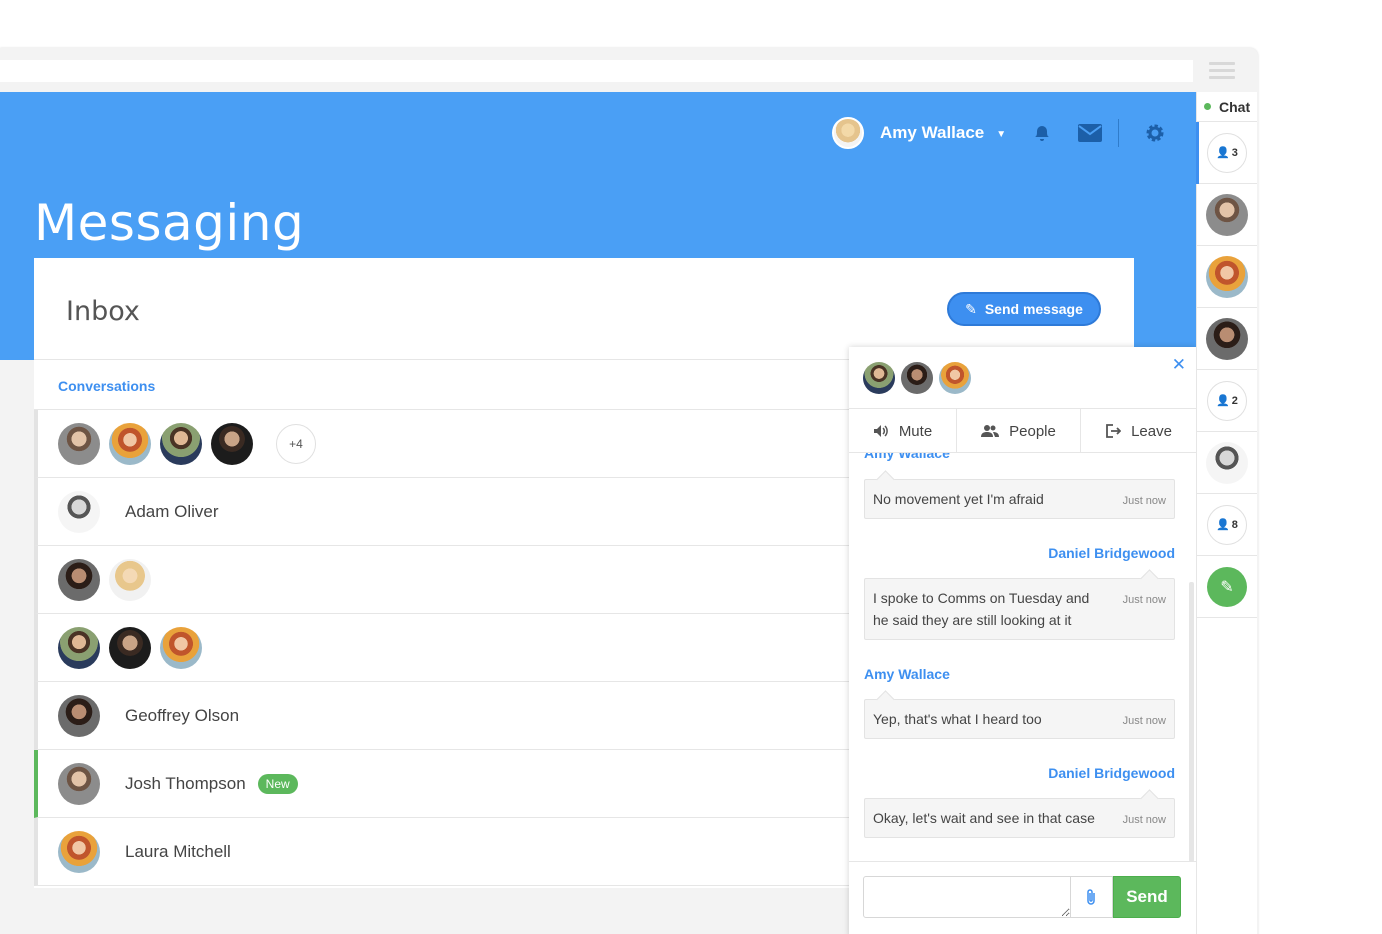 This screenshot has width=1382, height=934. I want to click on sidebar-item-group: 👤 2, so click(1227, 401).